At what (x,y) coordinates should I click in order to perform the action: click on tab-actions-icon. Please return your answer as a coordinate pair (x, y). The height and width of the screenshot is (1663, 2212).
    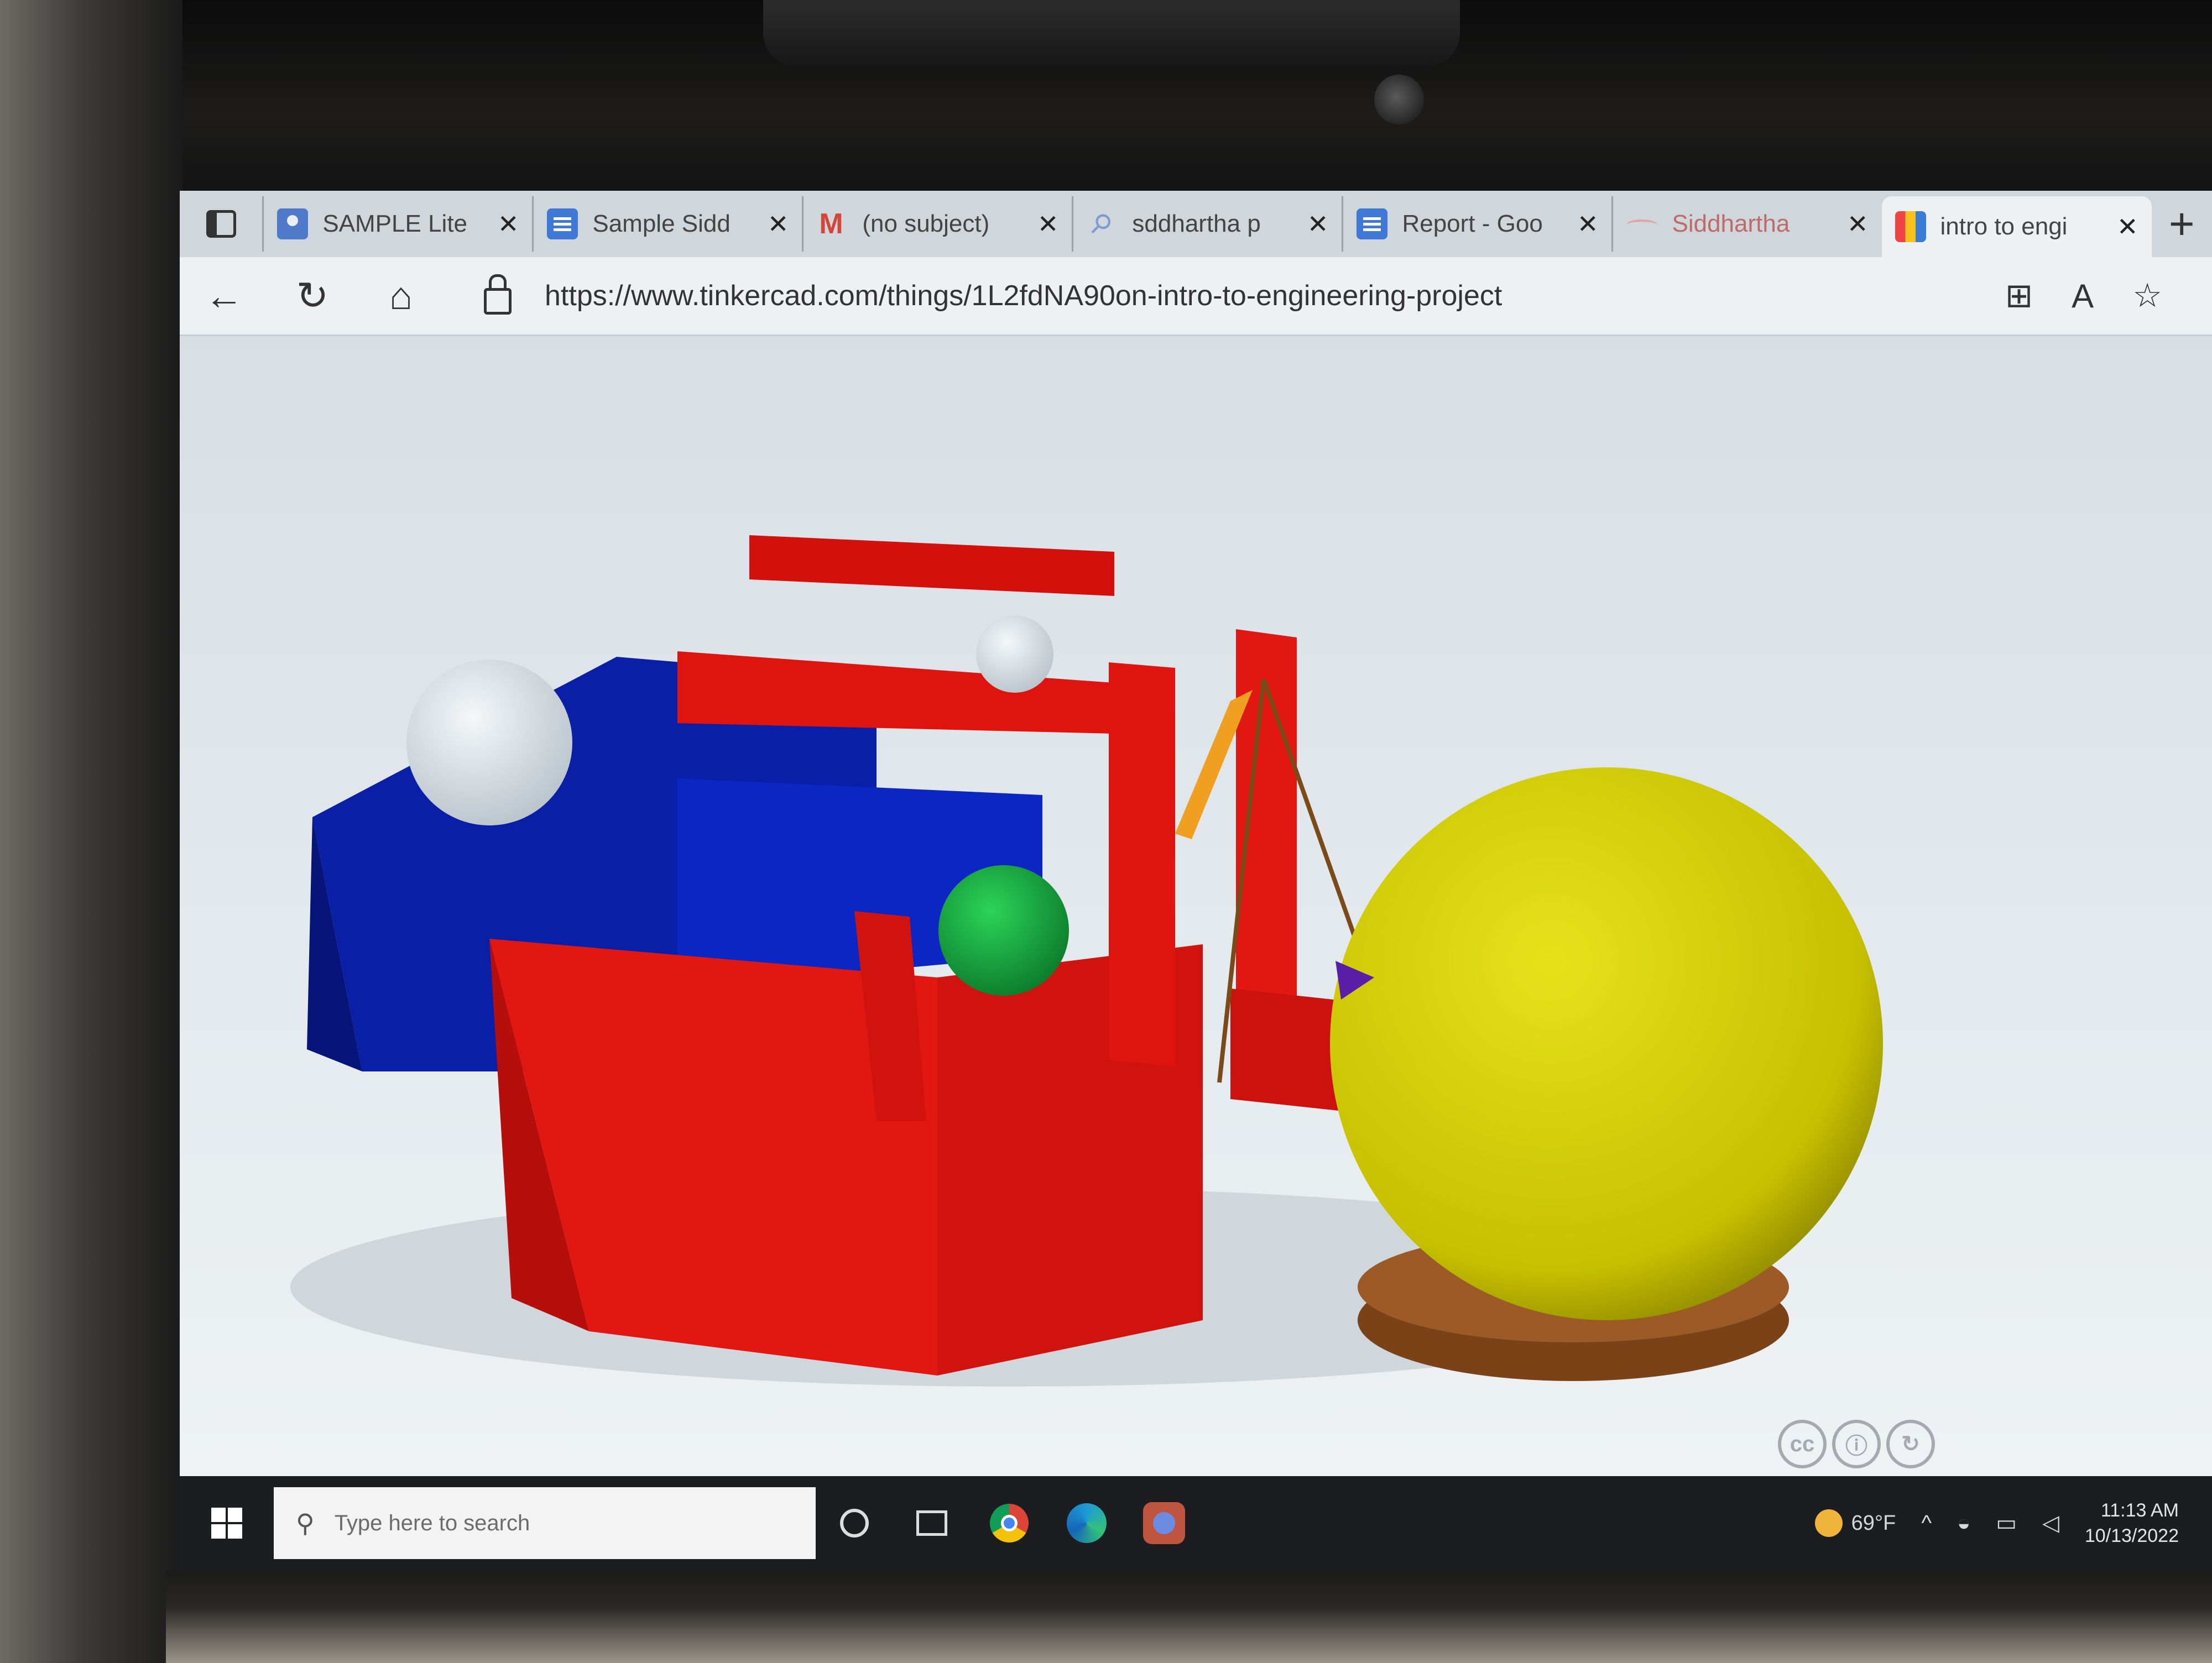
    Looking at the image, I should click on (221, 224).